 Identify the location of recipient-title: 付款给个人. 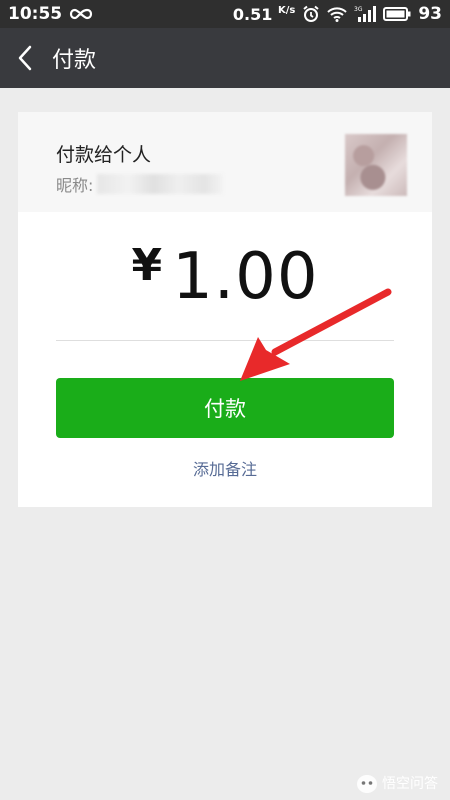
(104, 155).